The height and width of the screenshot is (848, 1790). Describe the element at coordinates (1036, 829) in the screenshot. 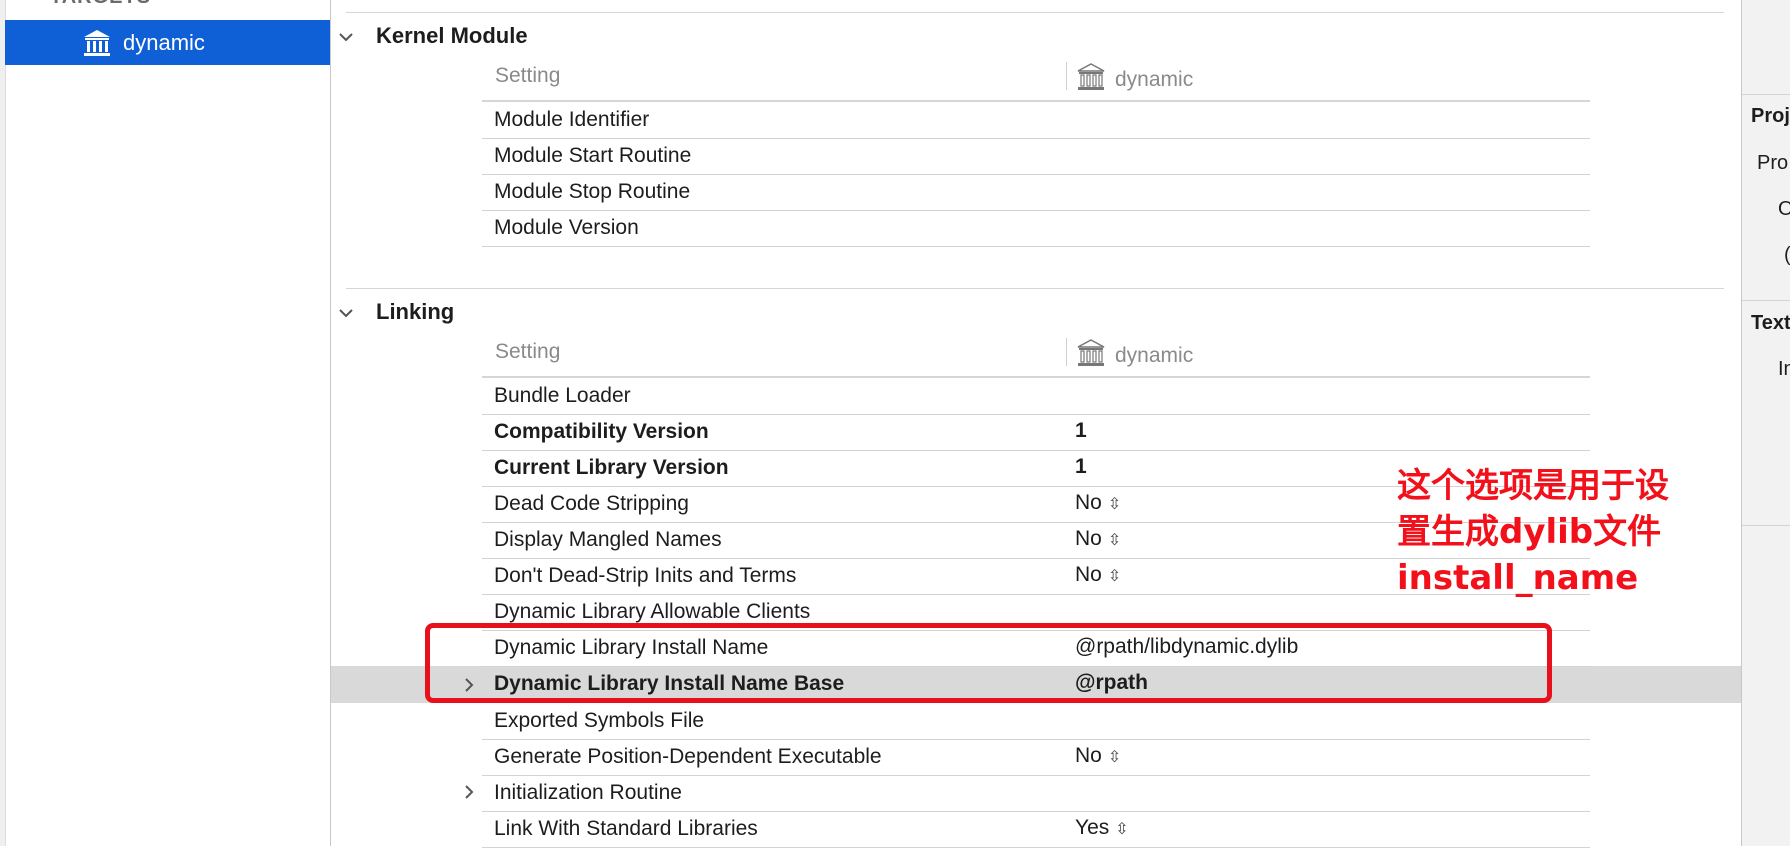

I see `setting-row-link-standard-libraries: Link With Standard Libraries Yes ⇳` at that location.